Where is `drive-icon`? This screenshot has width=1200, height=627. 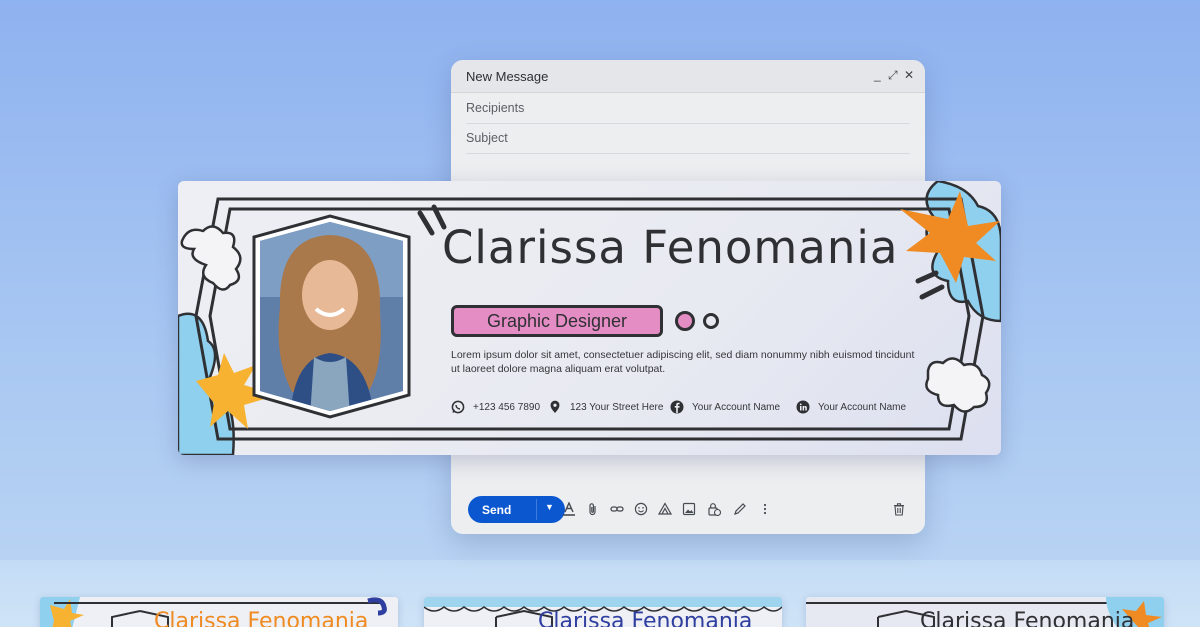
drive-icon is located at coordinates (665, 509).